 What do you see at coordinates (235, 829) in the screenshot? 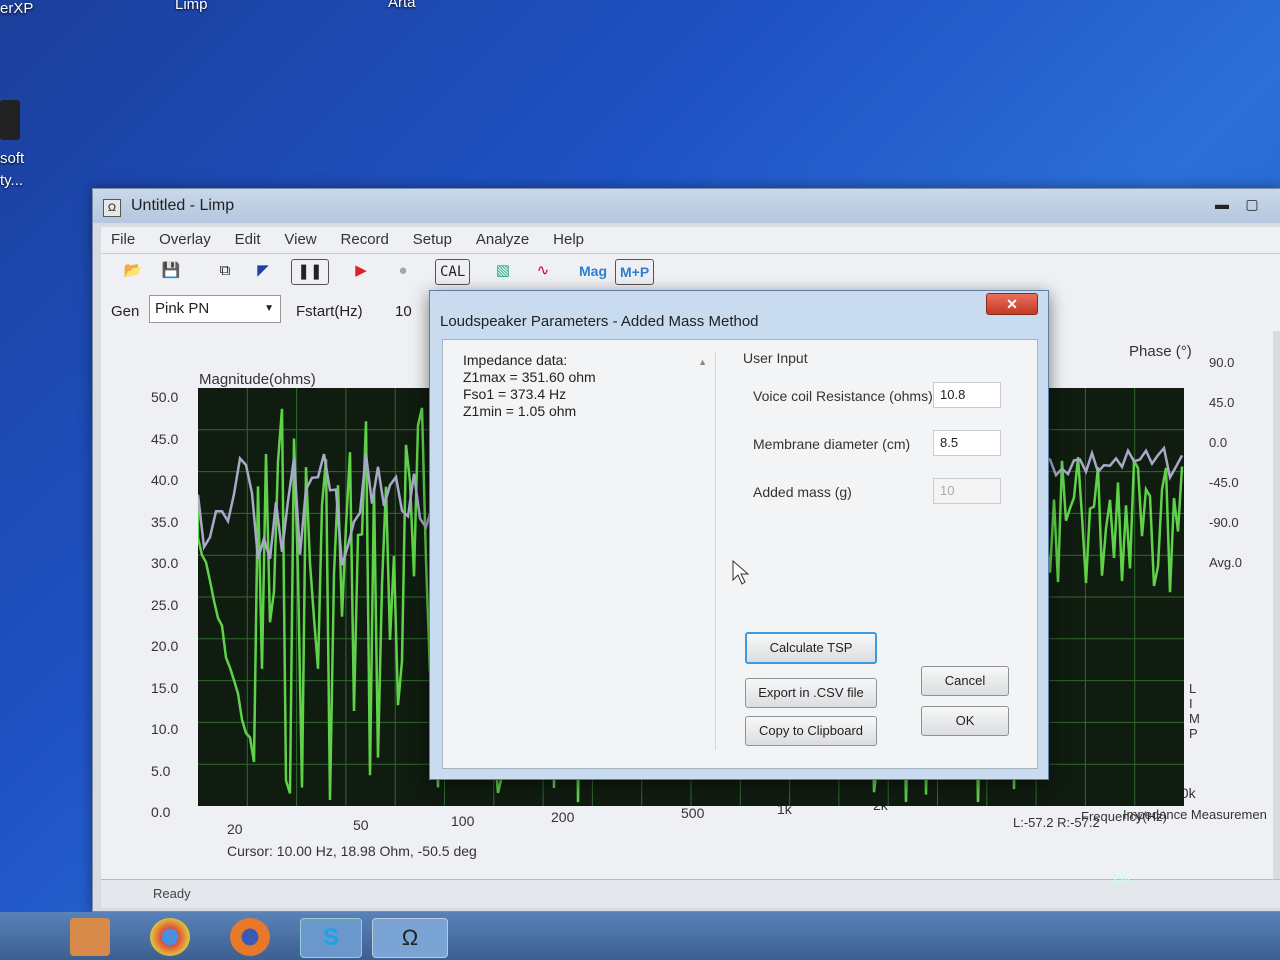
I see `x-tick-label: 20` at bounding box center [235, 829].